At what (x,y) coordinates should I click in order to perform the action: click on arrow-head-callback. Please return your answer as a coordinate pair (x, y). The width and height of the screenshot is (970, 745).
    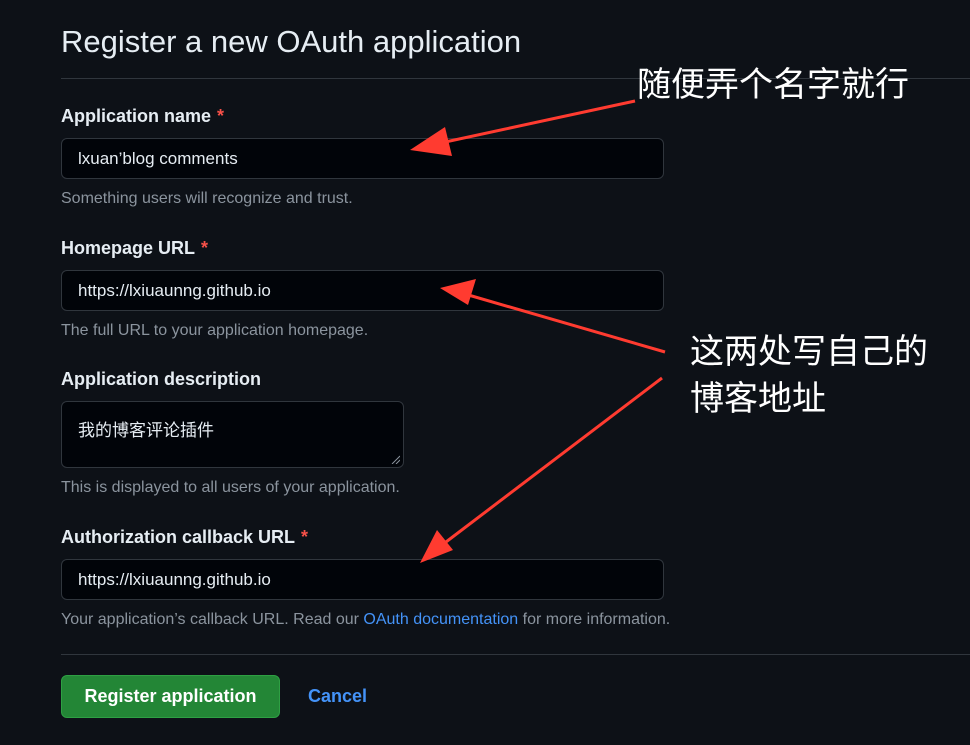
    Looking at the image, I should click on (436, 546).